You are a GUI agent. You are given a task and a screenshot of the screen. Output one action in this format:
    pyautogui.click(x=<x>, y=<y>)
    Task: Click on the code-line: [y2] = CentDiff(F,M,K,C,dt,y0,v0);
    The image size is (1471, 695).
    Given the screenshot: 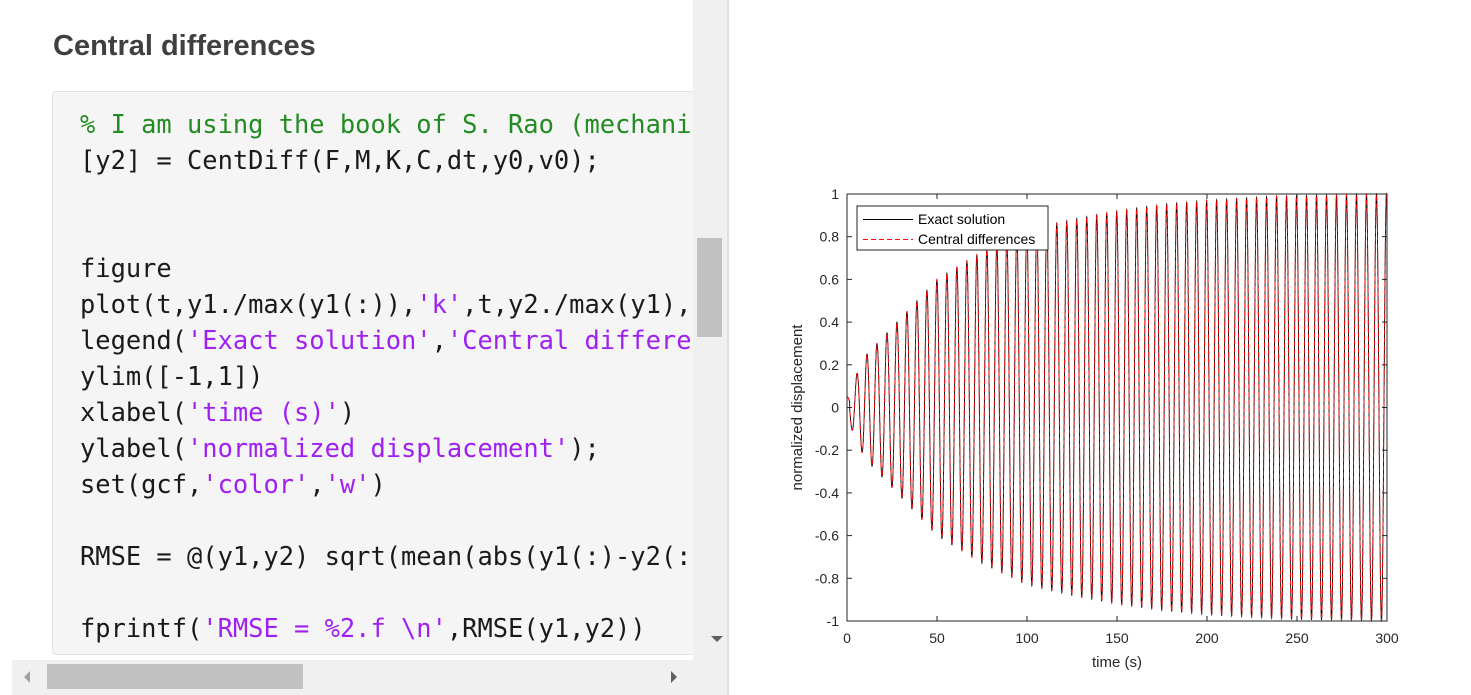 What is the action you would take?
    pyautogui.click(x=386, y=160)
    